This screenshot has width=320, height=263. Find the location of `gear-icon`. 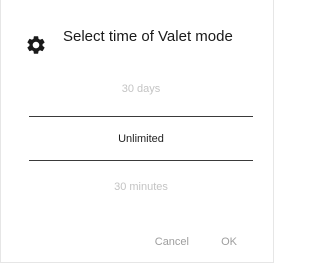

gear-icon is located at coordinates (36, 45).